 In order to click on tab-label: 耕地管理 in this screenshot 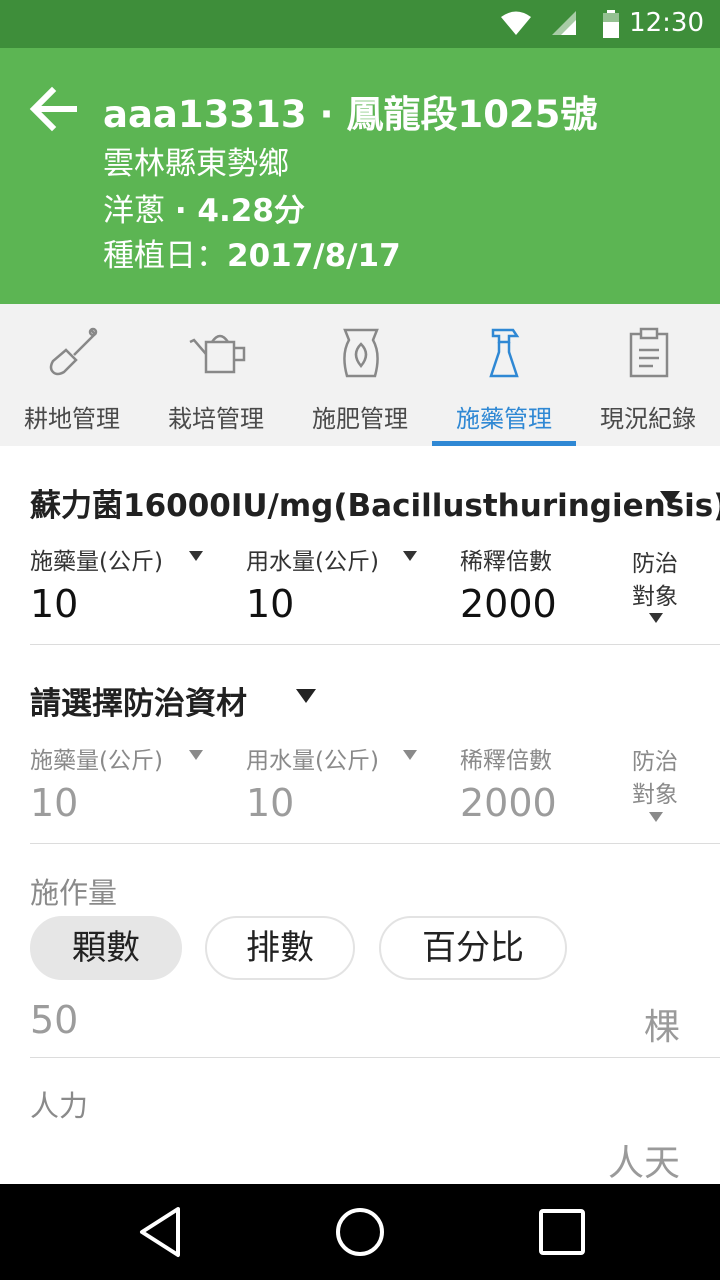, I will do `click(72, 419)`.